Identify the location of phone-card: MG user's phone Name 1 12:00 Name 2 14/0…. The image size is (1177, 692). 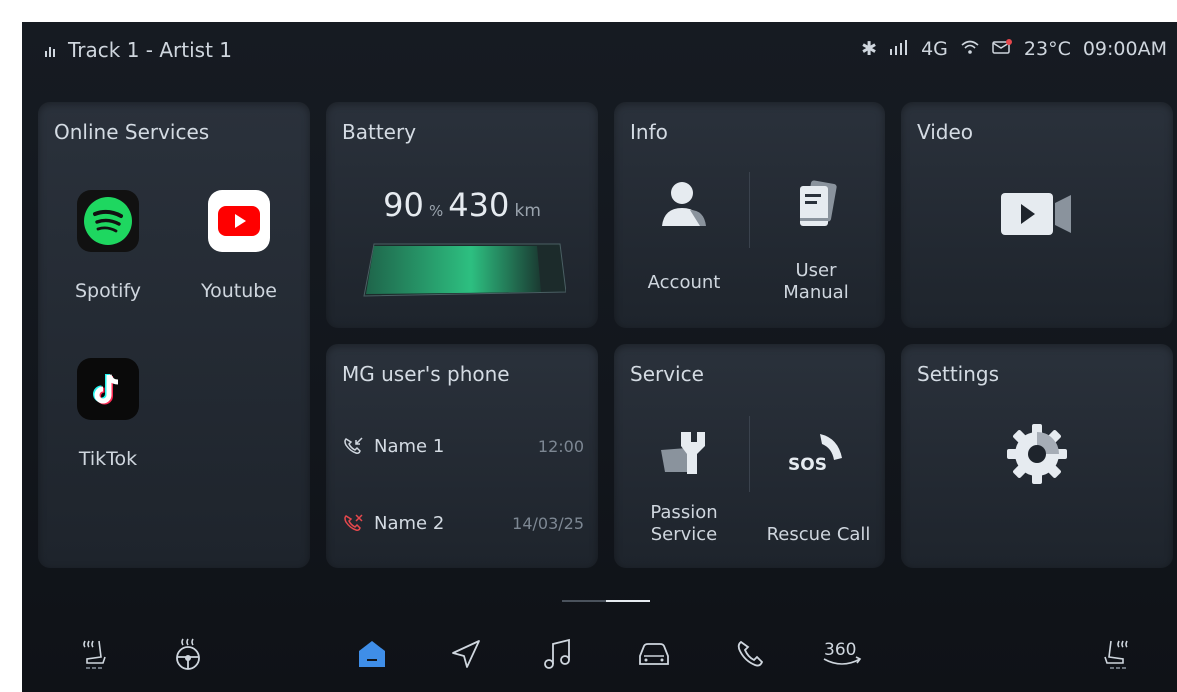
(462, 456).